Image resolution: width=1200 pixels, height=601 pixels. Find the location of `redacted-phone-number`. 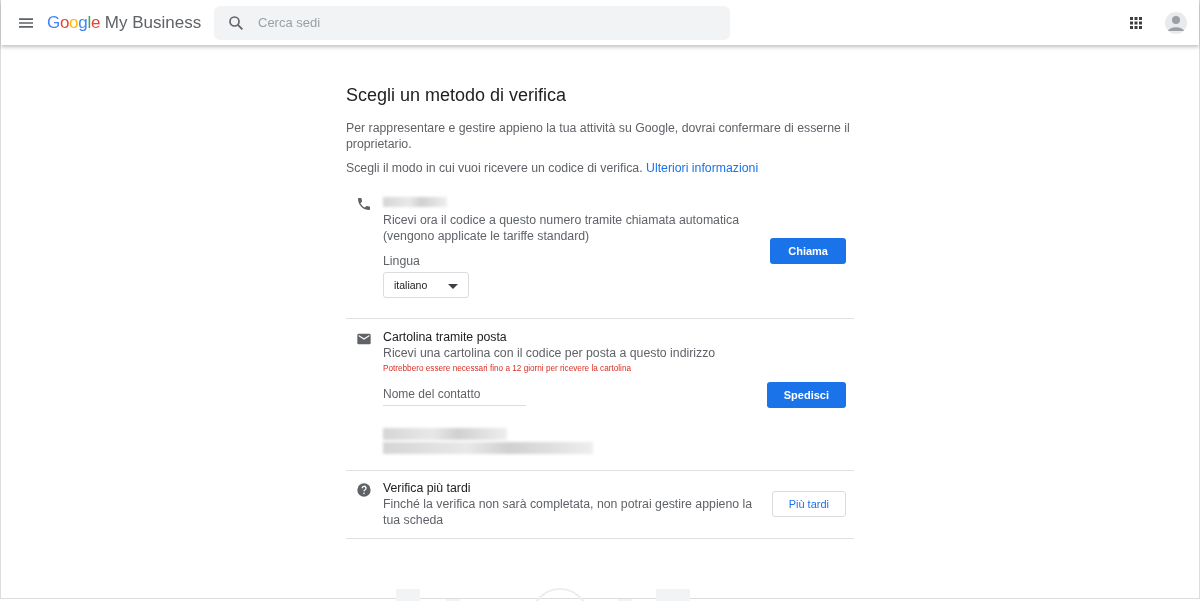

redacted-phone-number is located at coordinates (415, 202).